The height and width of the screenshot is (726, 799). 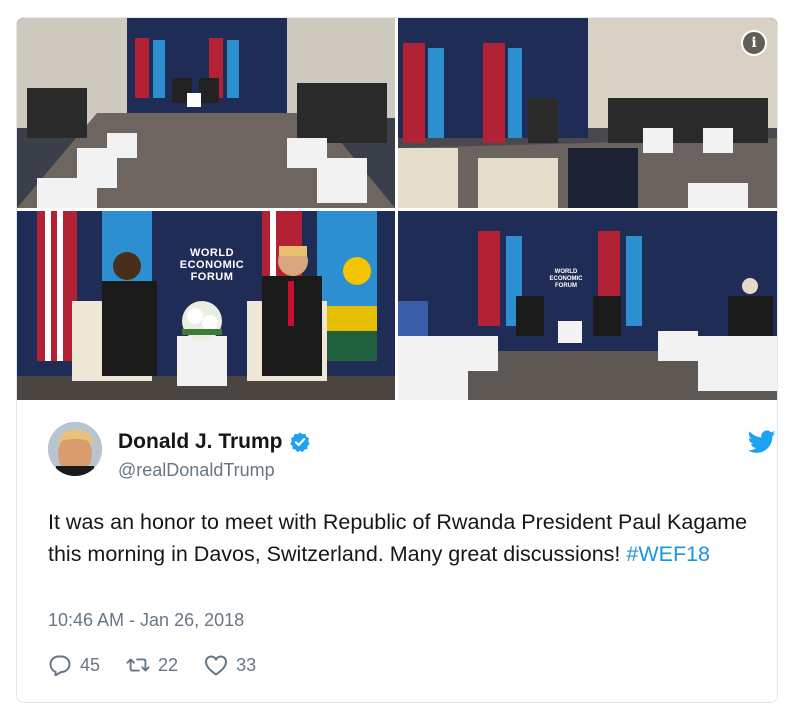 I want to click on name-row: Donald J. Trump, so click(x=214, y=442).